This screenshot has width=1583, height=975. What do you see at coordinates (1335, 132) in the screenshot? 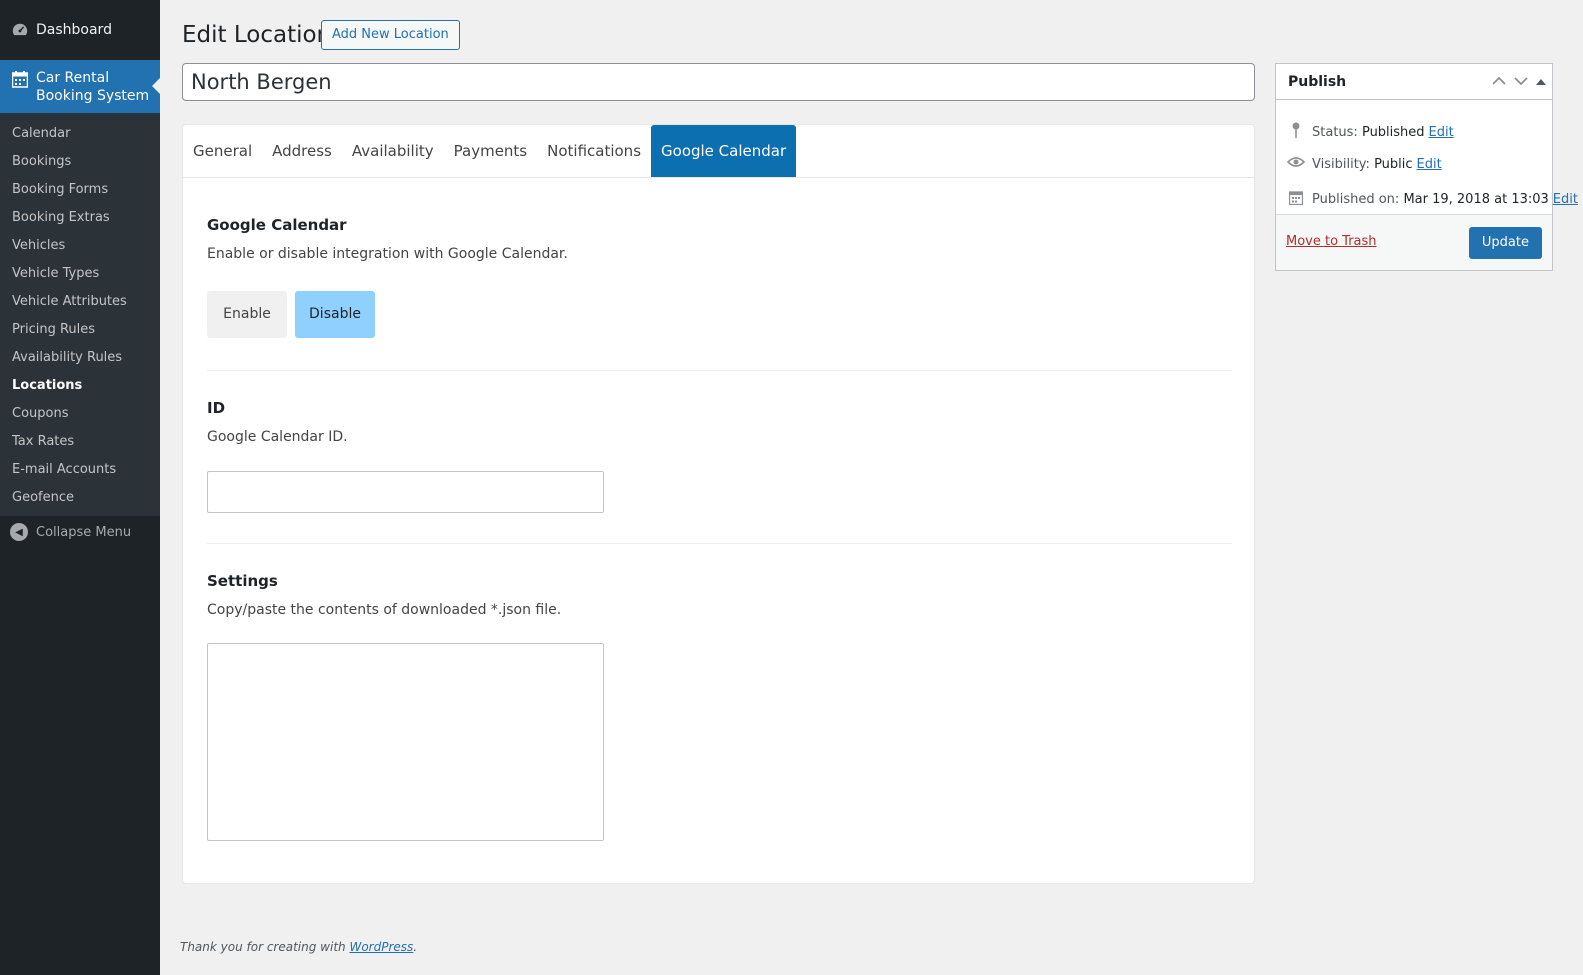
I see `status-label: Status:` at bounding box center [1335, 132].